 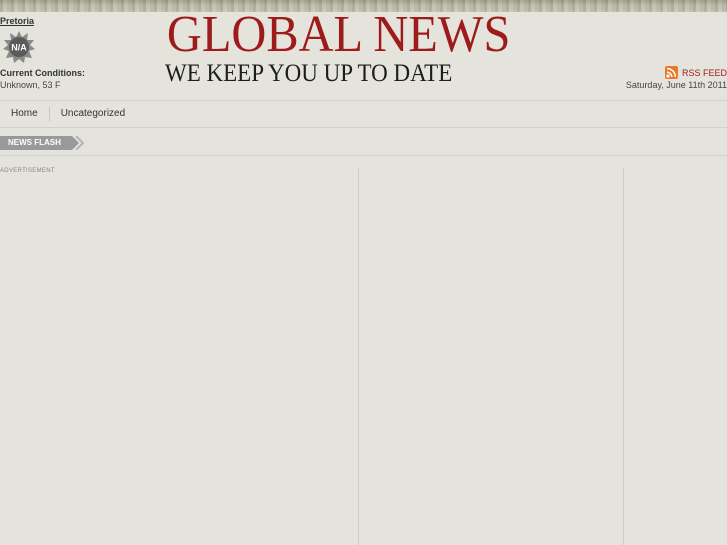 I want to click on main-navigation: Home Uncategorized, so click(x=363, y=114).